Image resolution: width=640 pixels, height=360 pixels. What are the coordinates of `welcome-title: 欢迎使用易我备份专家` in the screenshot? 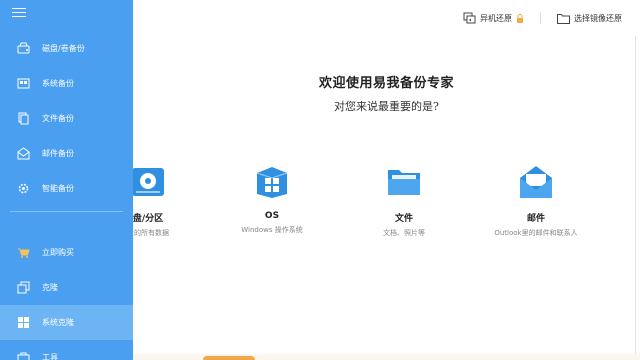 It's located at (386, 83).